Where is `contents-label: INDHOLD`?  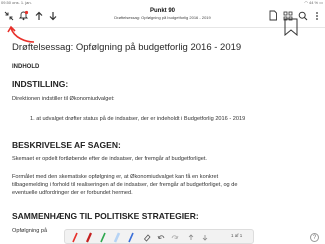 contents-label: INDHOLD is located at coordinates (25, 67).